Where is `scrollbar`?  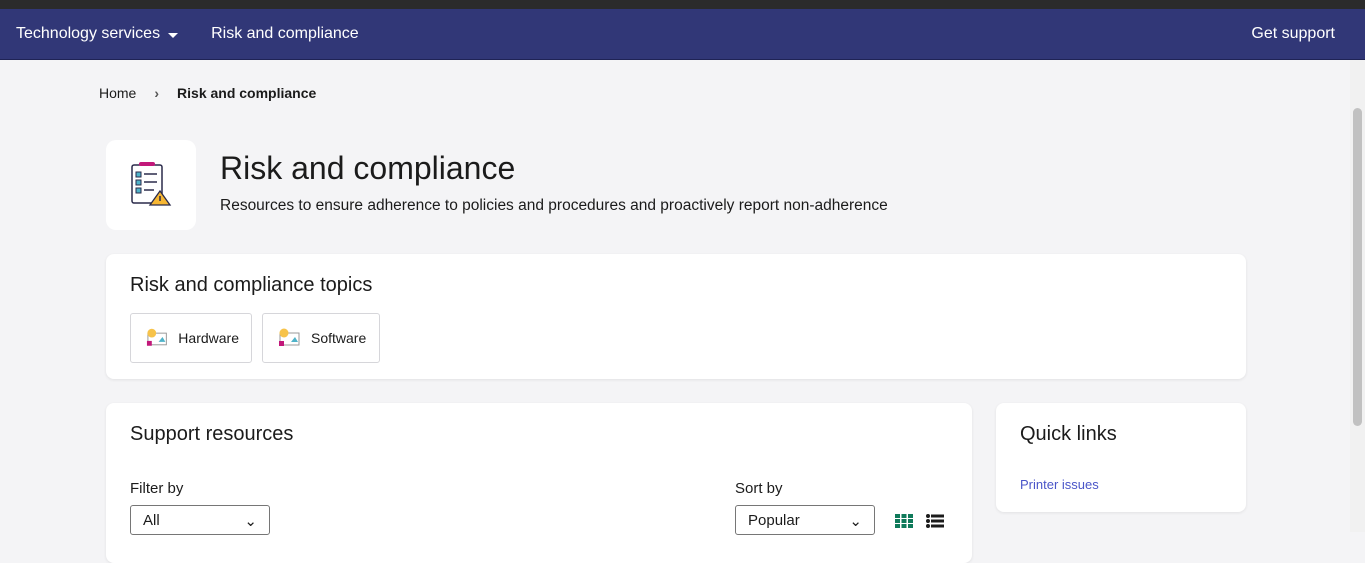
scrollbar is located at coordinates (1357, 296).